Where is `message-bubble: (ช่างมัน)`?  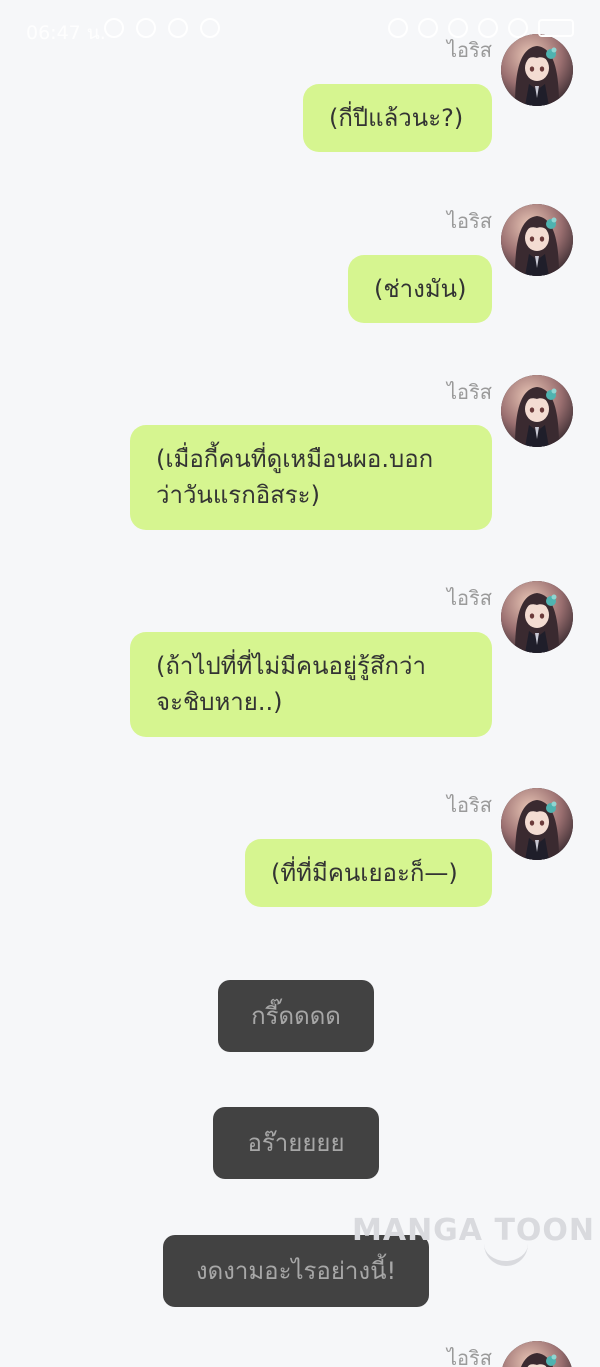 message-bubble: (ช่างมัน) is located at coordinates (420, 289).